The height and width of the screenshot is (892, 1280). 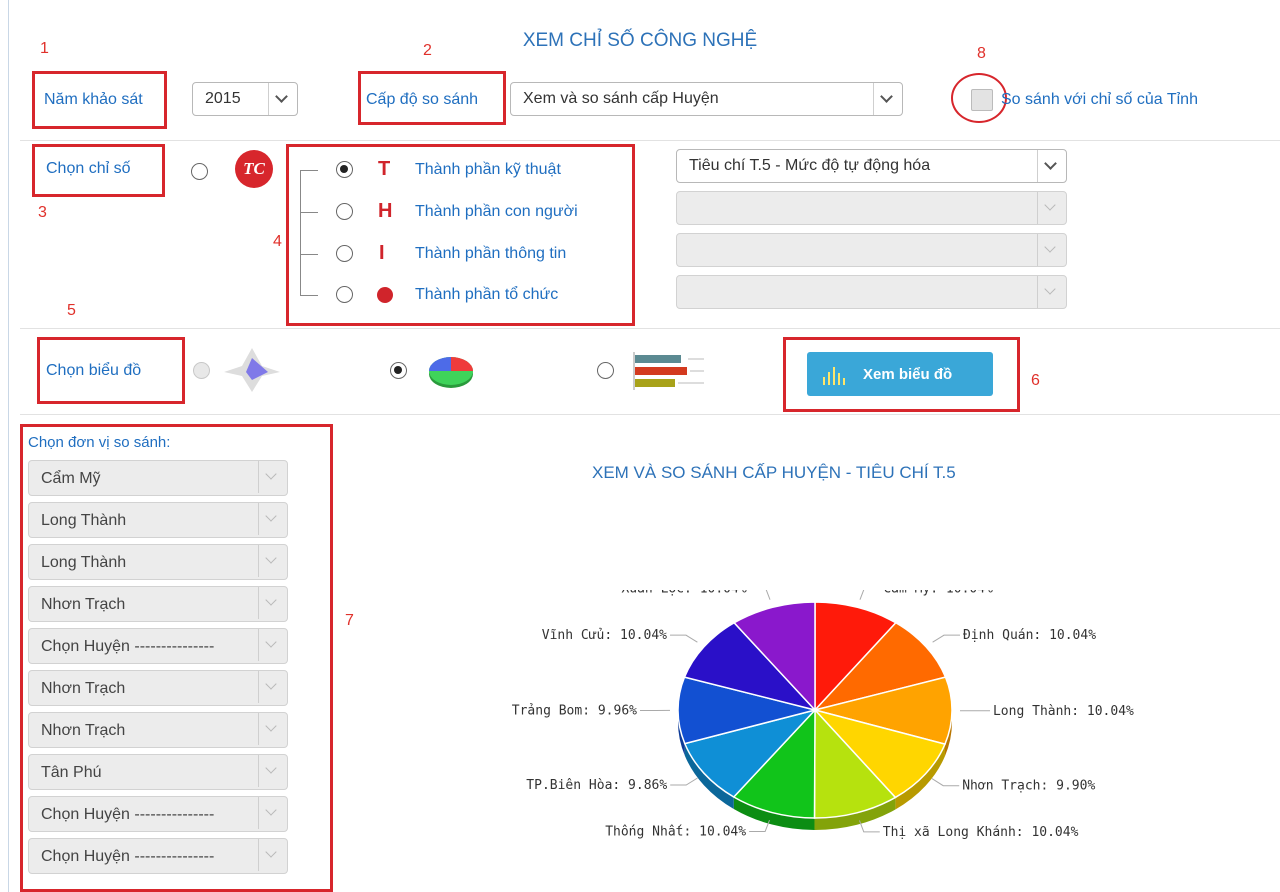 I want to click on technoware-icon: T, so click(x=384, y=169).